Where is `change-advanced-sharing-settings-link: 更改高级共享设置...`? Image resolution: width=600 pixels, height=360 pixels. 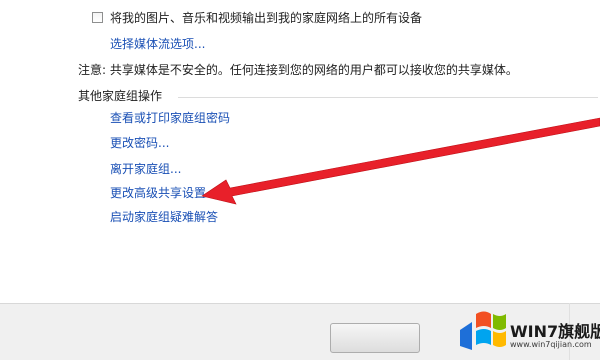
change-advanced-sharing-settings-link: 更改高级共享设置... is located at coordinates (163, 193).